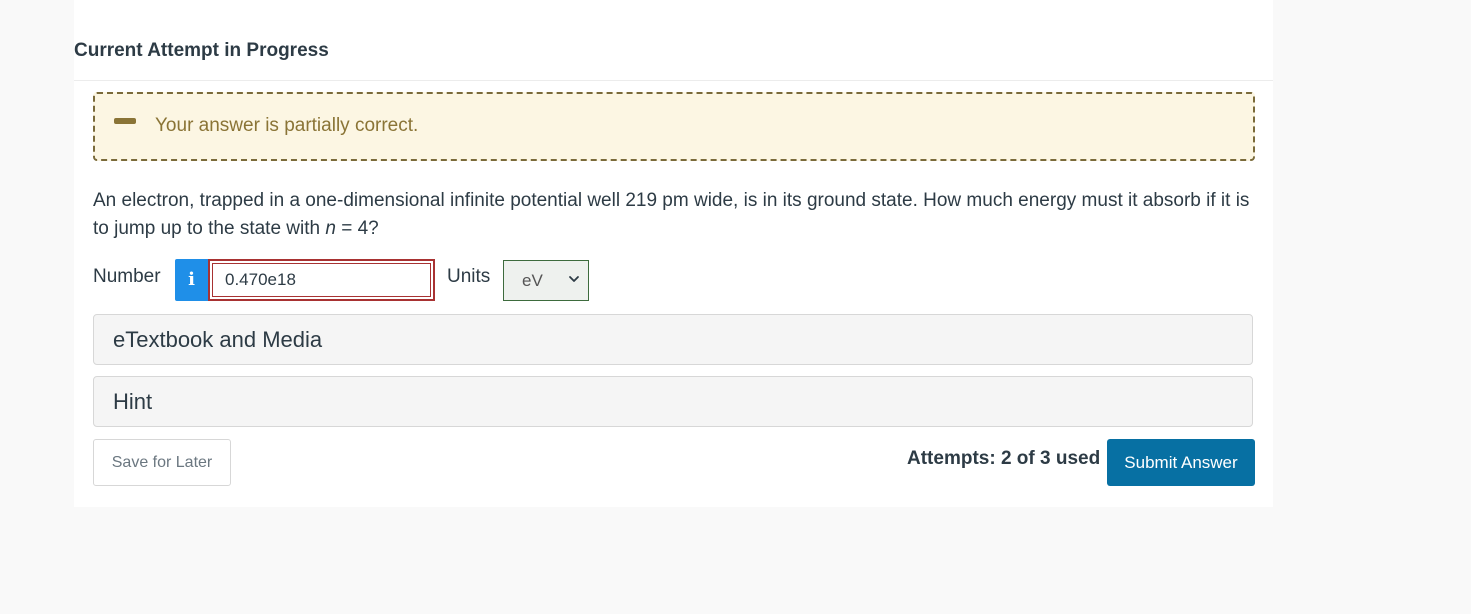  Describe the element at coordinates (673, 401) in the screenshot. I see `hint-accordion: Hint` at that location.